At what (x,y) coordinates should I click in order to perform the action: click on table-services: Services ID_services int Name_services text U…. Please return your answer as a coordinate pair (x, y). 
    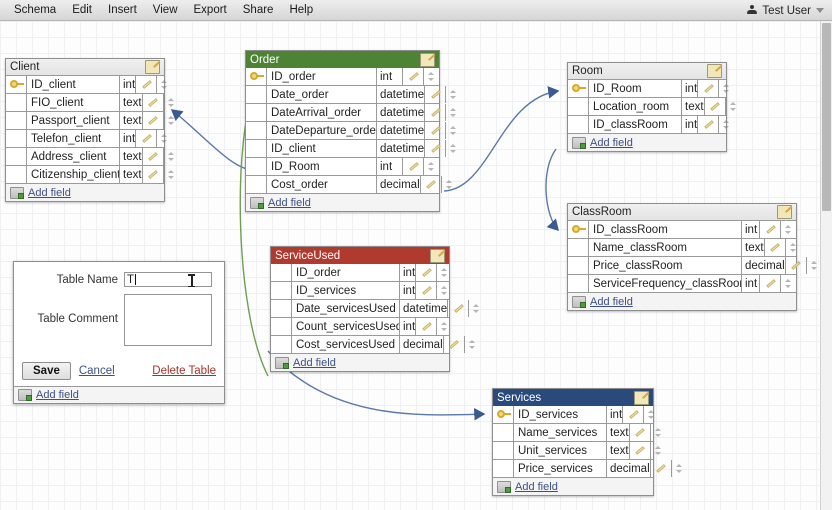
    Looking at the image, I should click on (587, 442).